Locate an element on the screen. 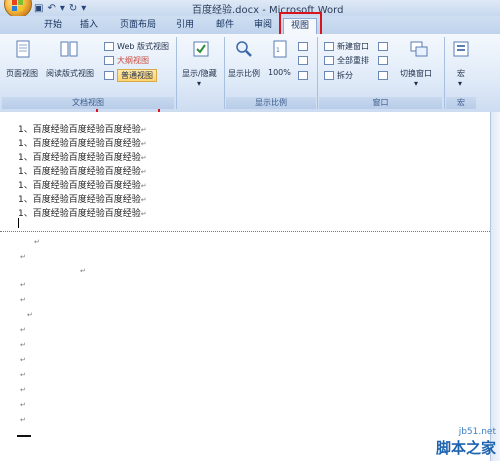  macros-group-label: 宏 is located at coordinates (461, 103).